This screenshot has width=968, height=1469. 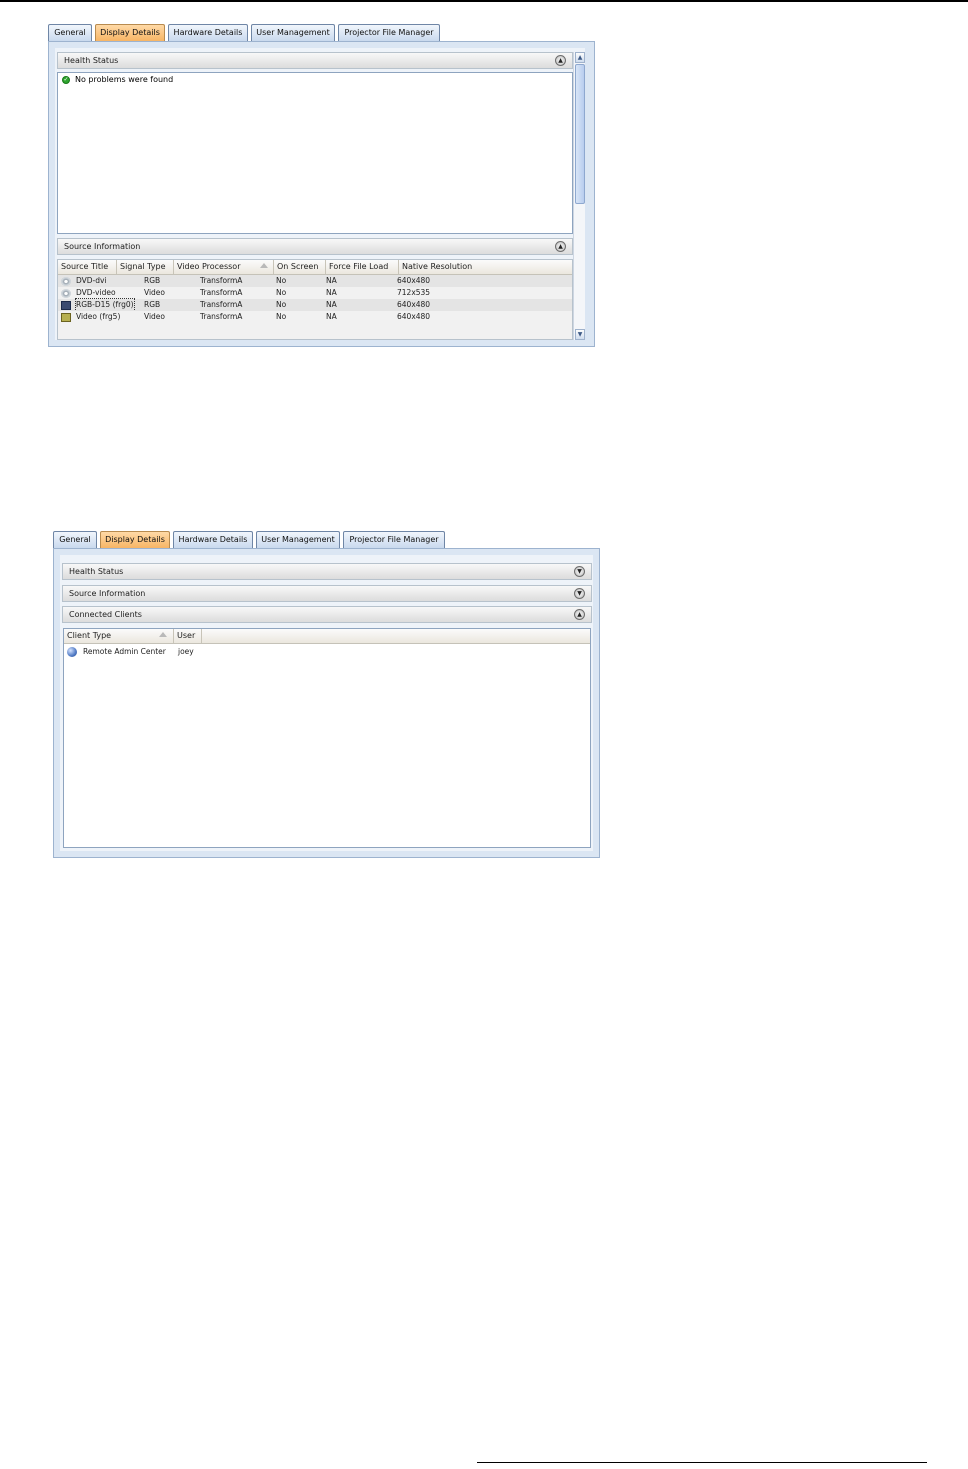 I want to click on source-title: DVD-dvi, so click(x=91, y=280).